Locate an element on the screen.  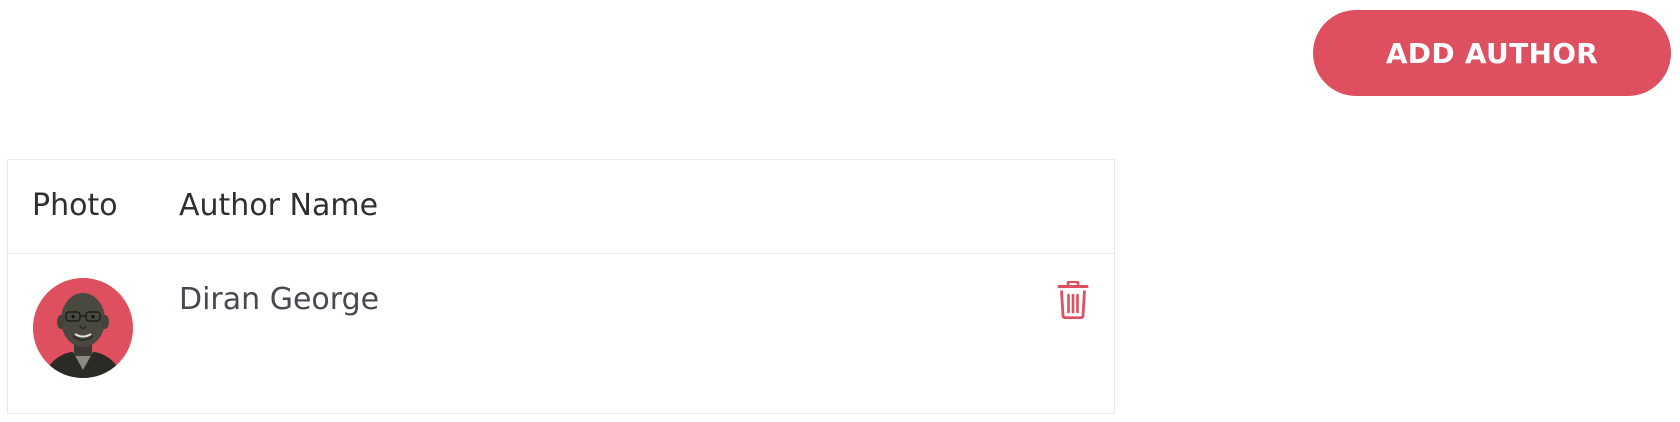
column-header-author-name: Author Name is located at coordinates (279, 205).